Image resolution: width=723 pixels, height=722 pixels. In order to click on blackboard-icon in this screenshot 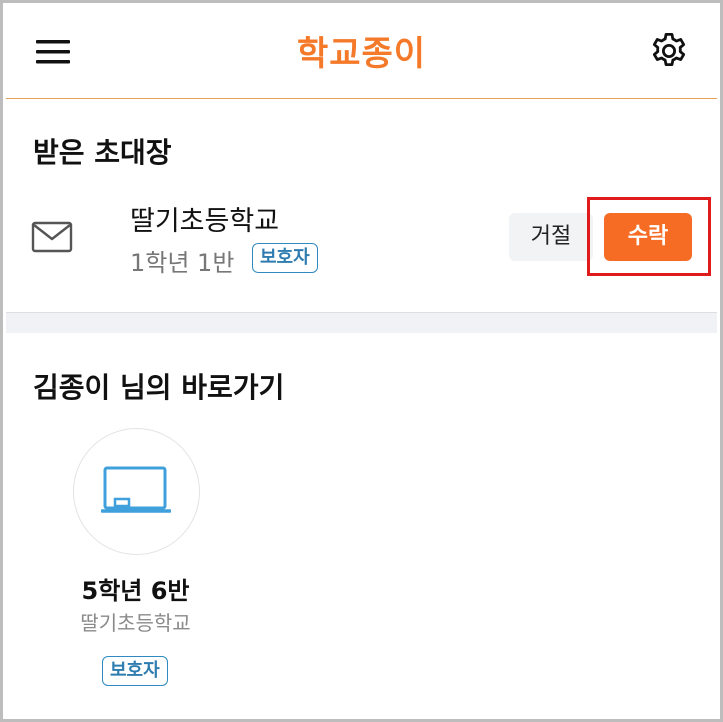, I will do `click(136, 489)`.